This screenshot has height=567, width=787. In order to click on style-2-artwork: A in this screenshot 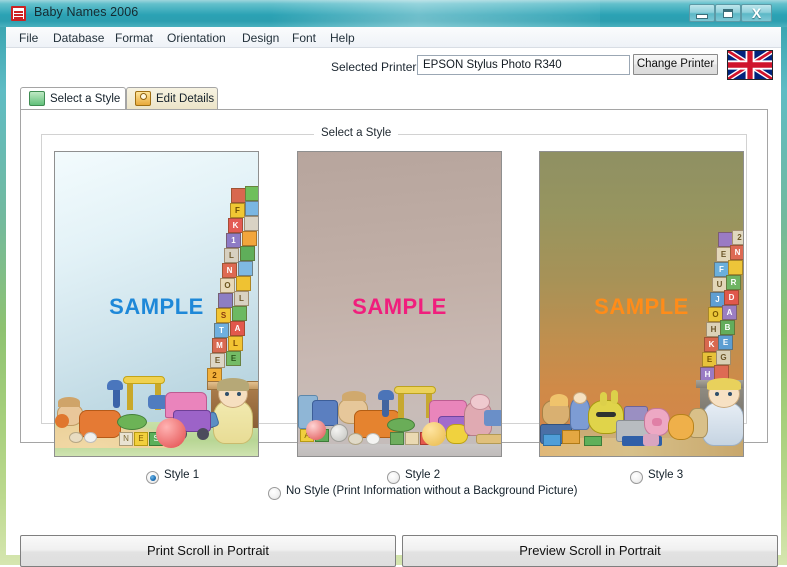, I will do `click(399, 304)`.